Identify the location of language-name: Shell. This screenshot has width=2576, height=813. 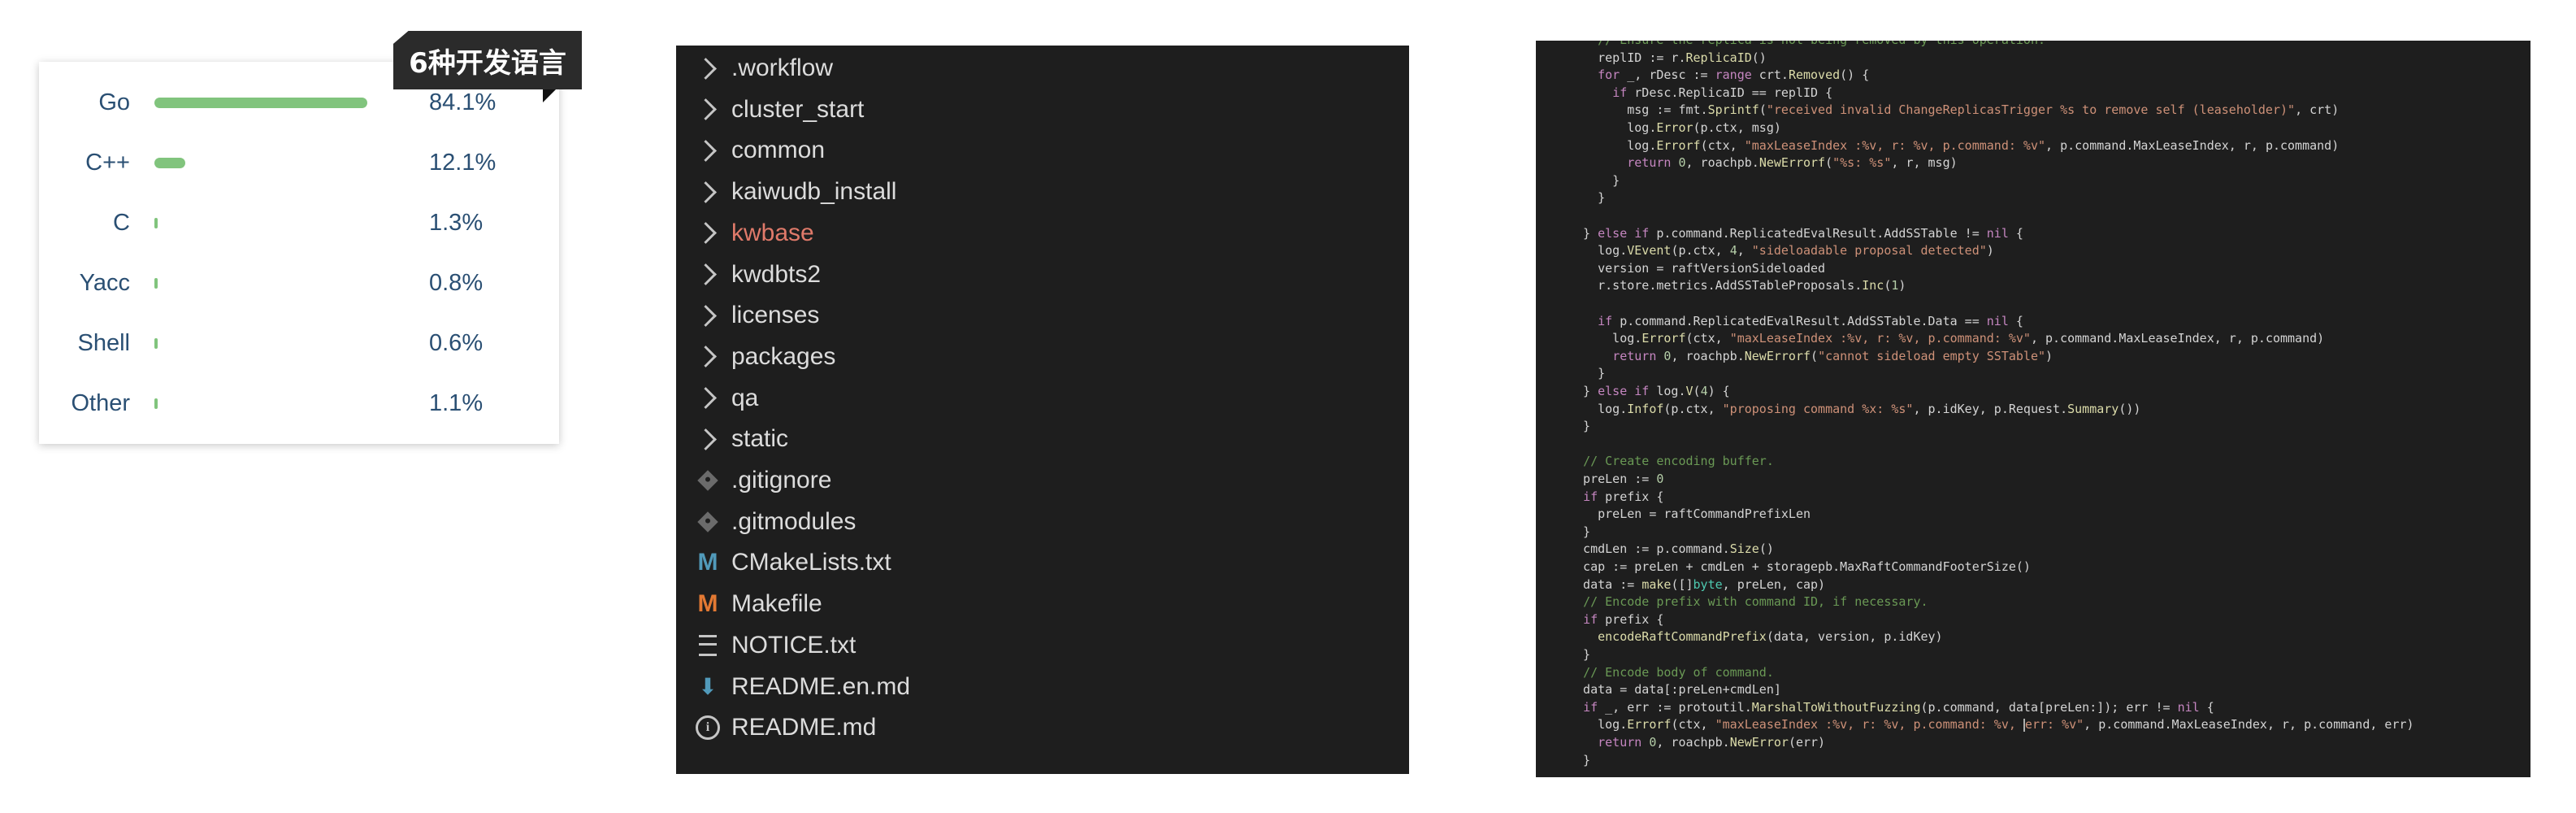
(104, 343).